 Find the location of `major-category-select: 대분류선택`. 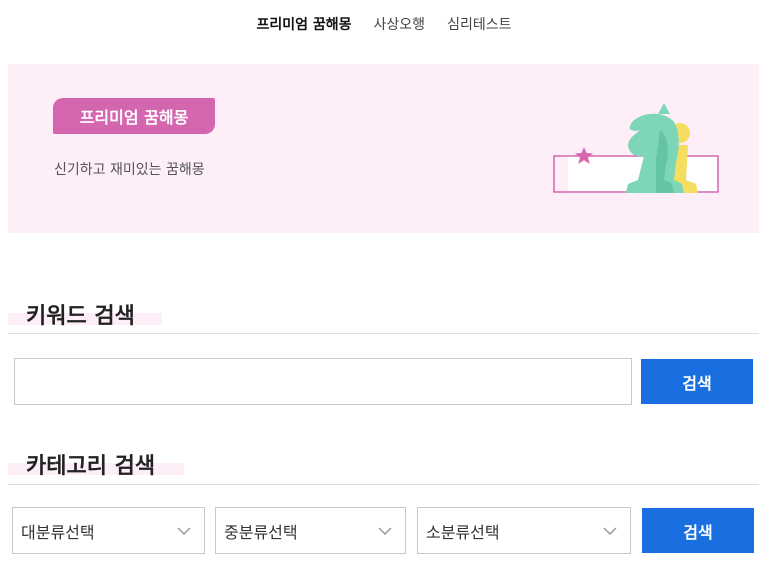

major-category-select: 대분류선택 is located at coordinates (108, 530).